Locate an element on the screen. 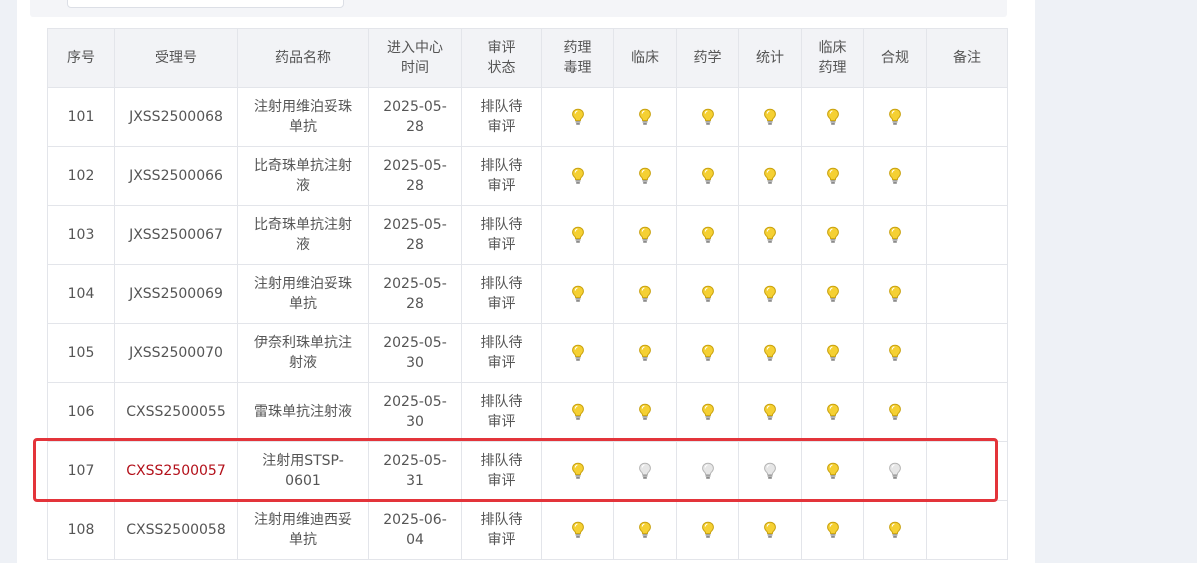  table-header: 序号 受理号 药品名称 进入中心时间 审评状态 药理毒理 临床 药学 统计 临床药理 合规 备注 is located at coordinates (527, 58).